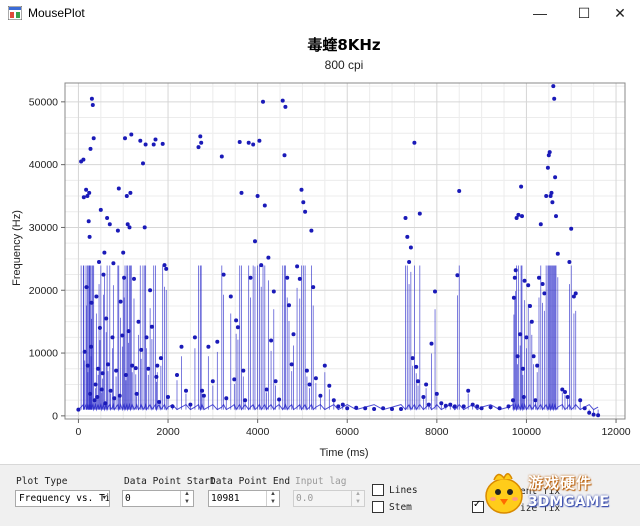 The image size is (640, 526). What do you see at coordinates (378, 490) in the screenshot?
I see `lines-checkbox-box` at bounding box center [378, 490].